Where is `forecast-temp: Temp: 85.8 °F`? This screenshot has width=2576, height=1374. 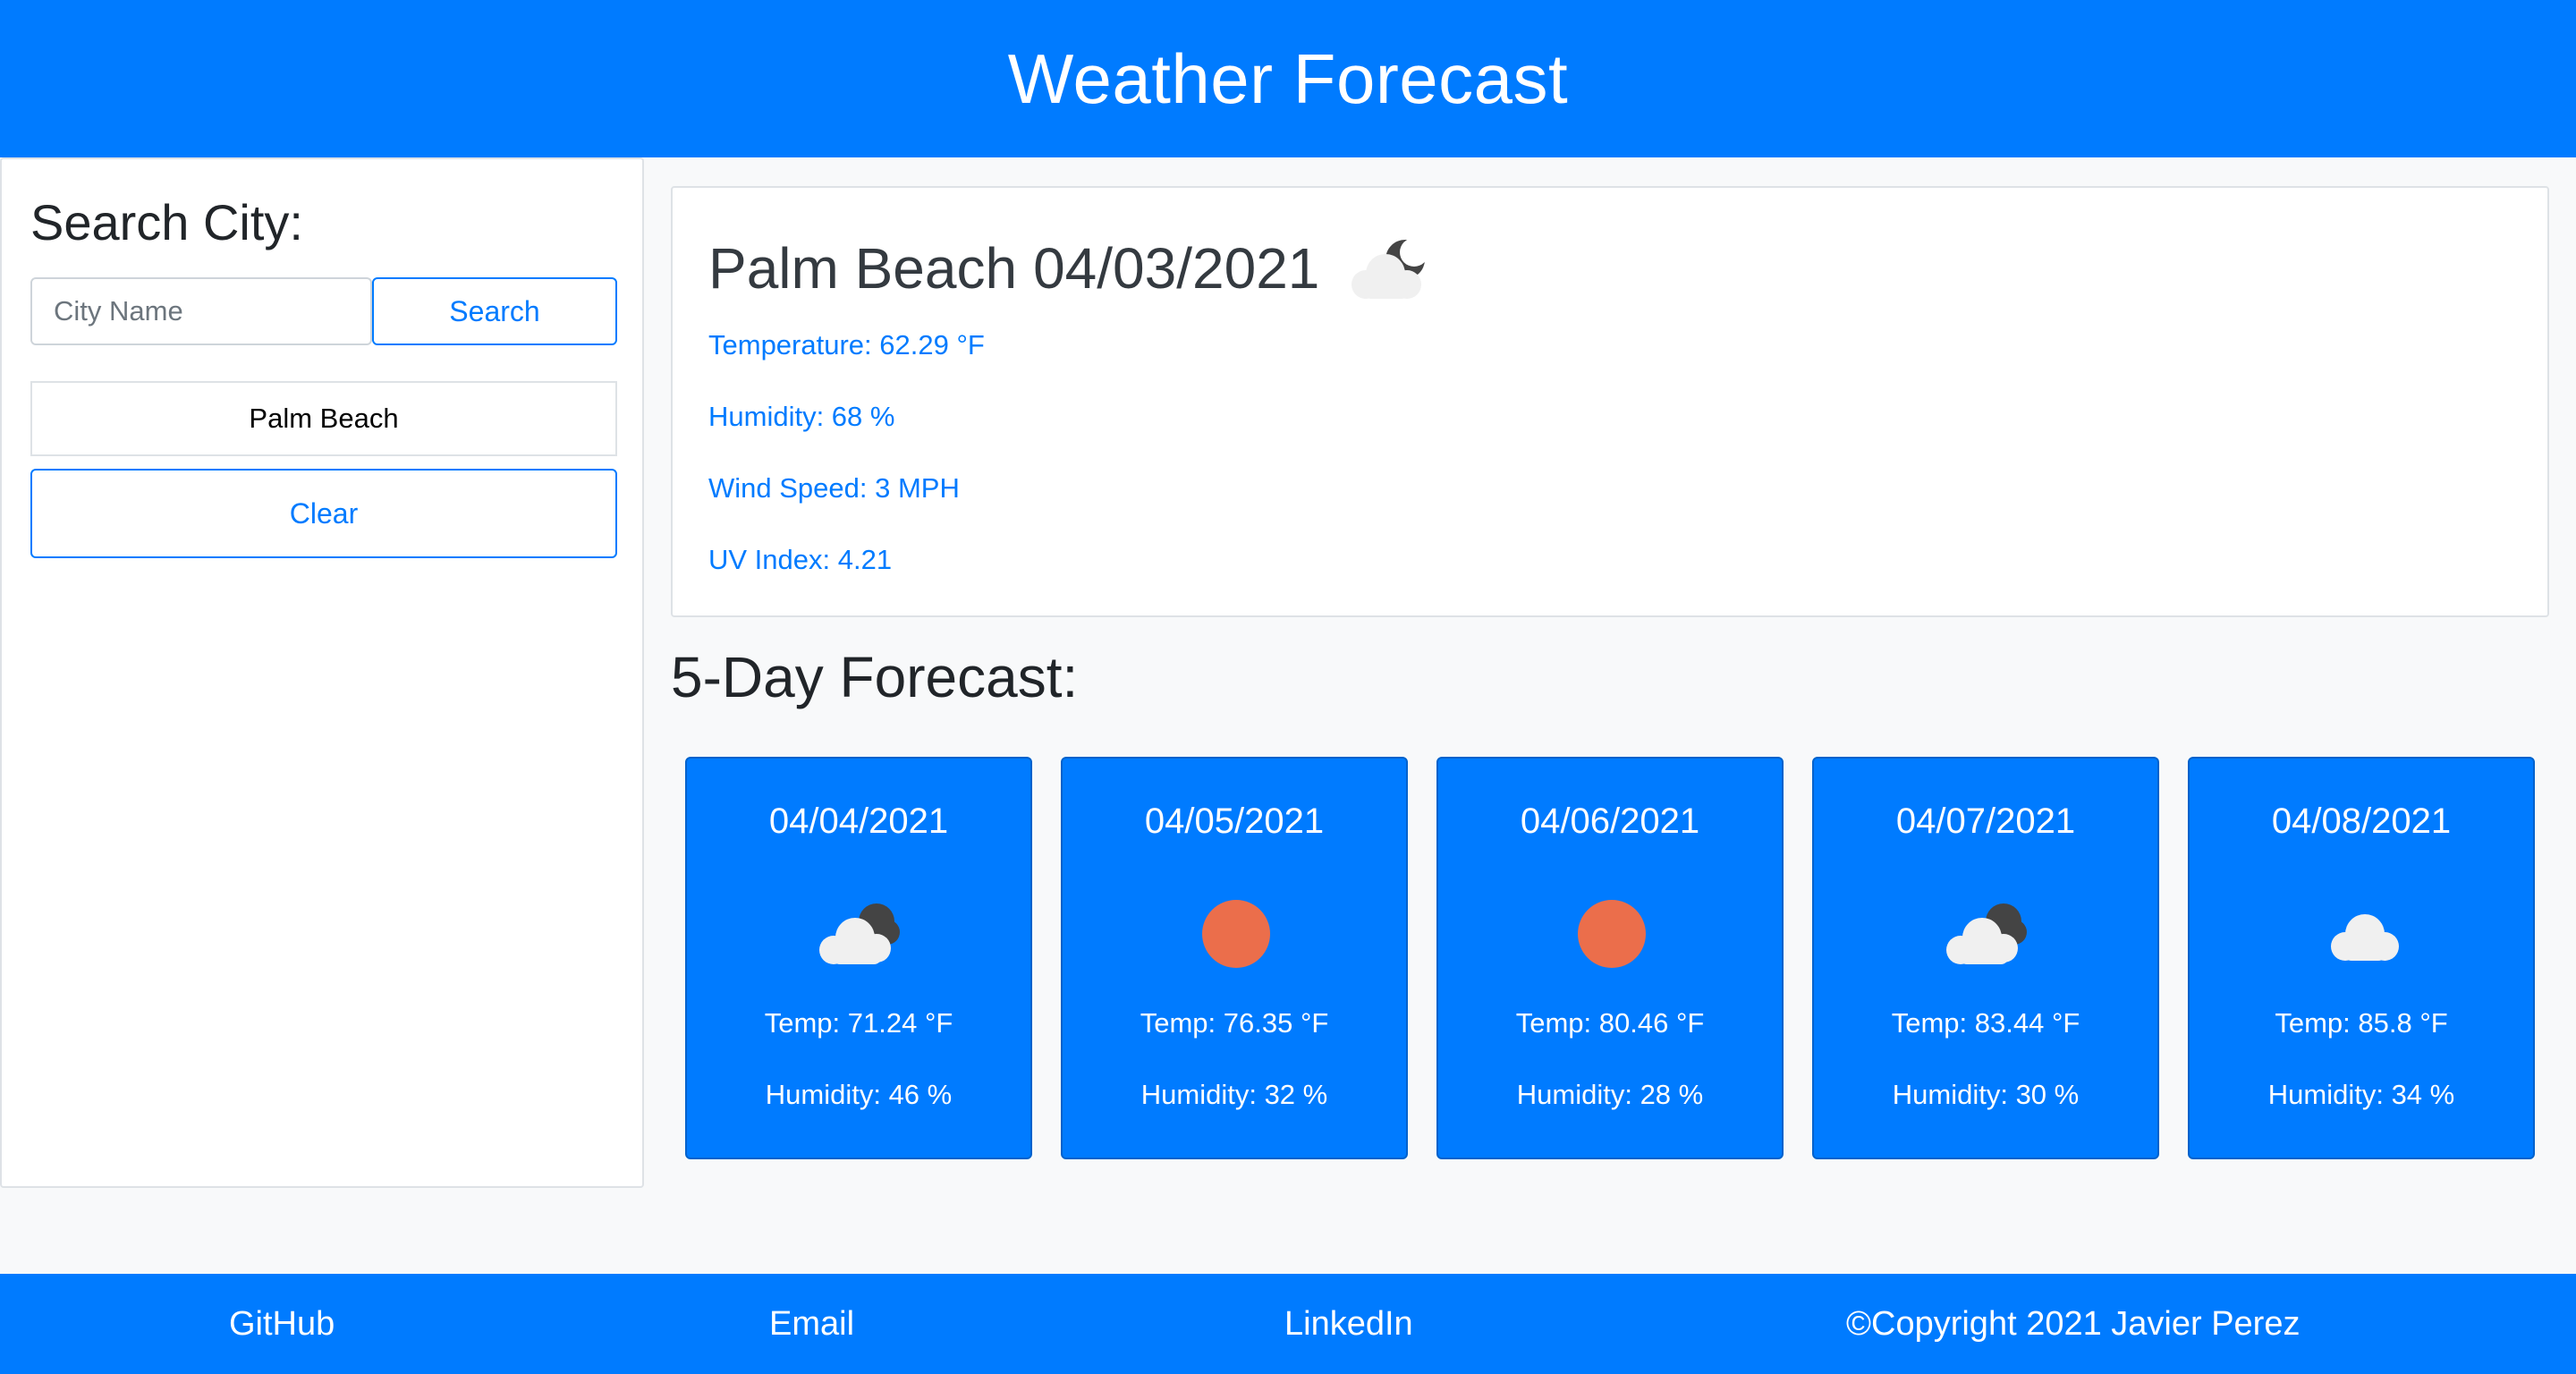
forecast-temp: Temp: 85.8 °F is located at coordinates (2361, 1023).